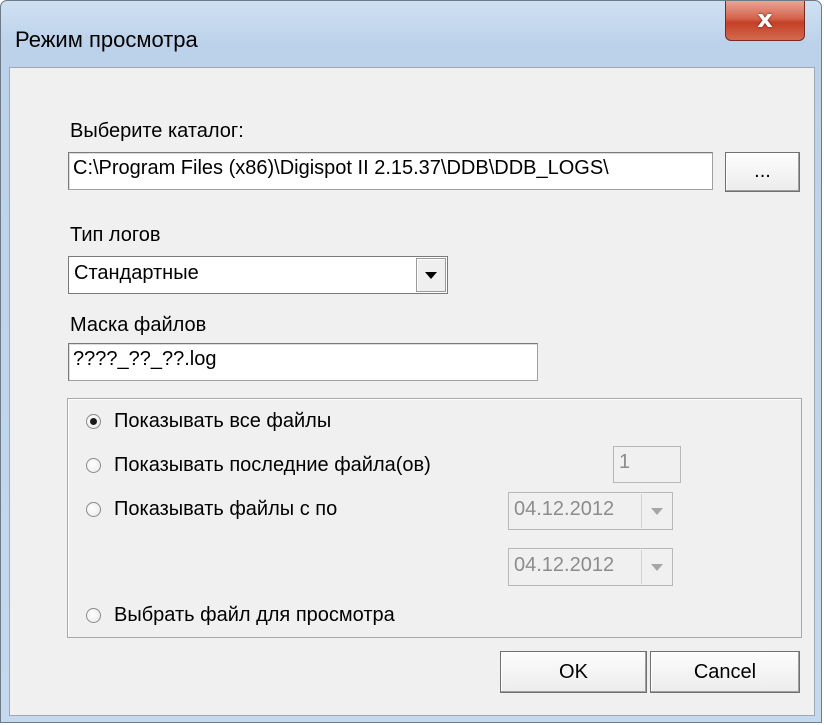 The image size is (824, 725). I want to click on window-title: Режим просмотра, so click(106, 39).